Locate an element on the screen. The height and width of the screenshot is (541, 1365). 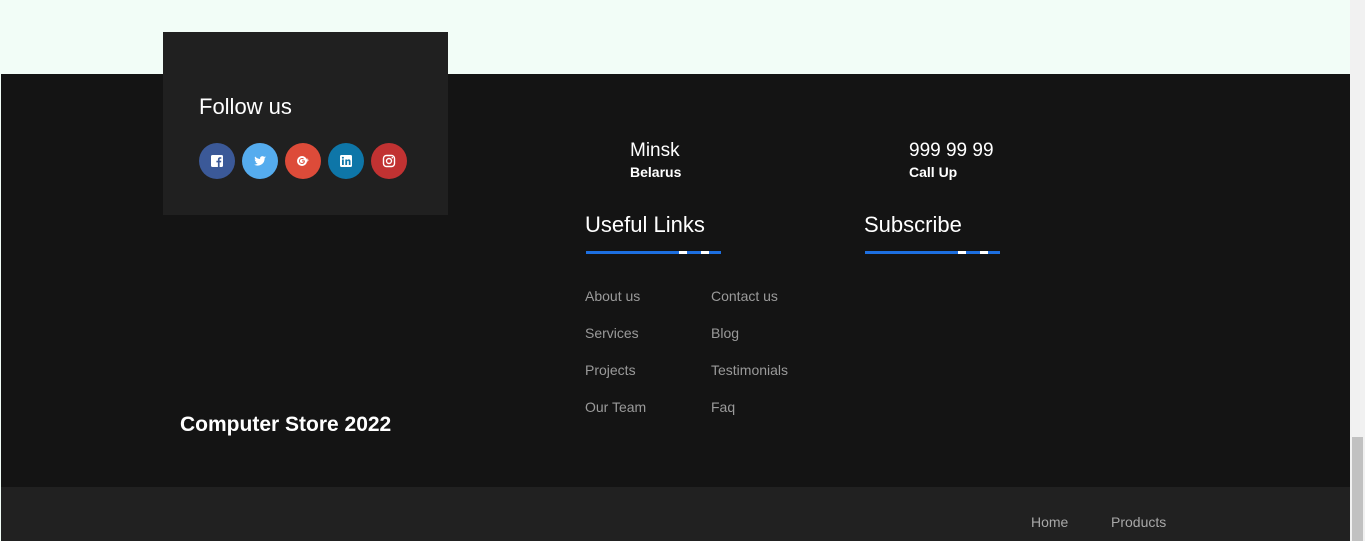
instagram-icon is located at coordinates (389, 161).